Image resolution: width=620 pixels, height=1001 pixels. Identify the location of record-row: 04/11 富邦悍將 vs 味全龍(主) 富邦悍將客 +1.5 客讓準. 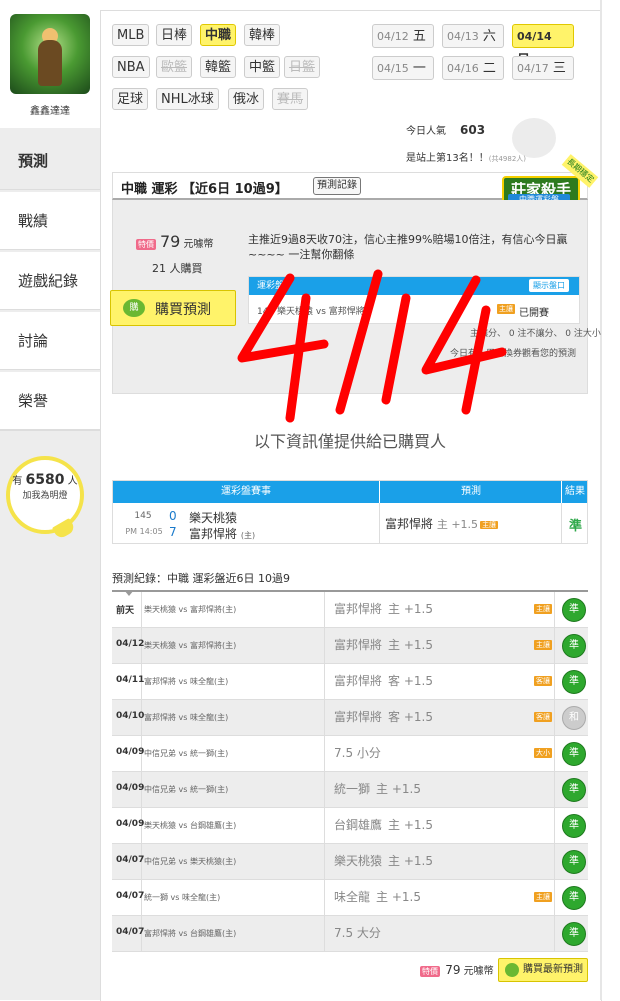
(350, 682).